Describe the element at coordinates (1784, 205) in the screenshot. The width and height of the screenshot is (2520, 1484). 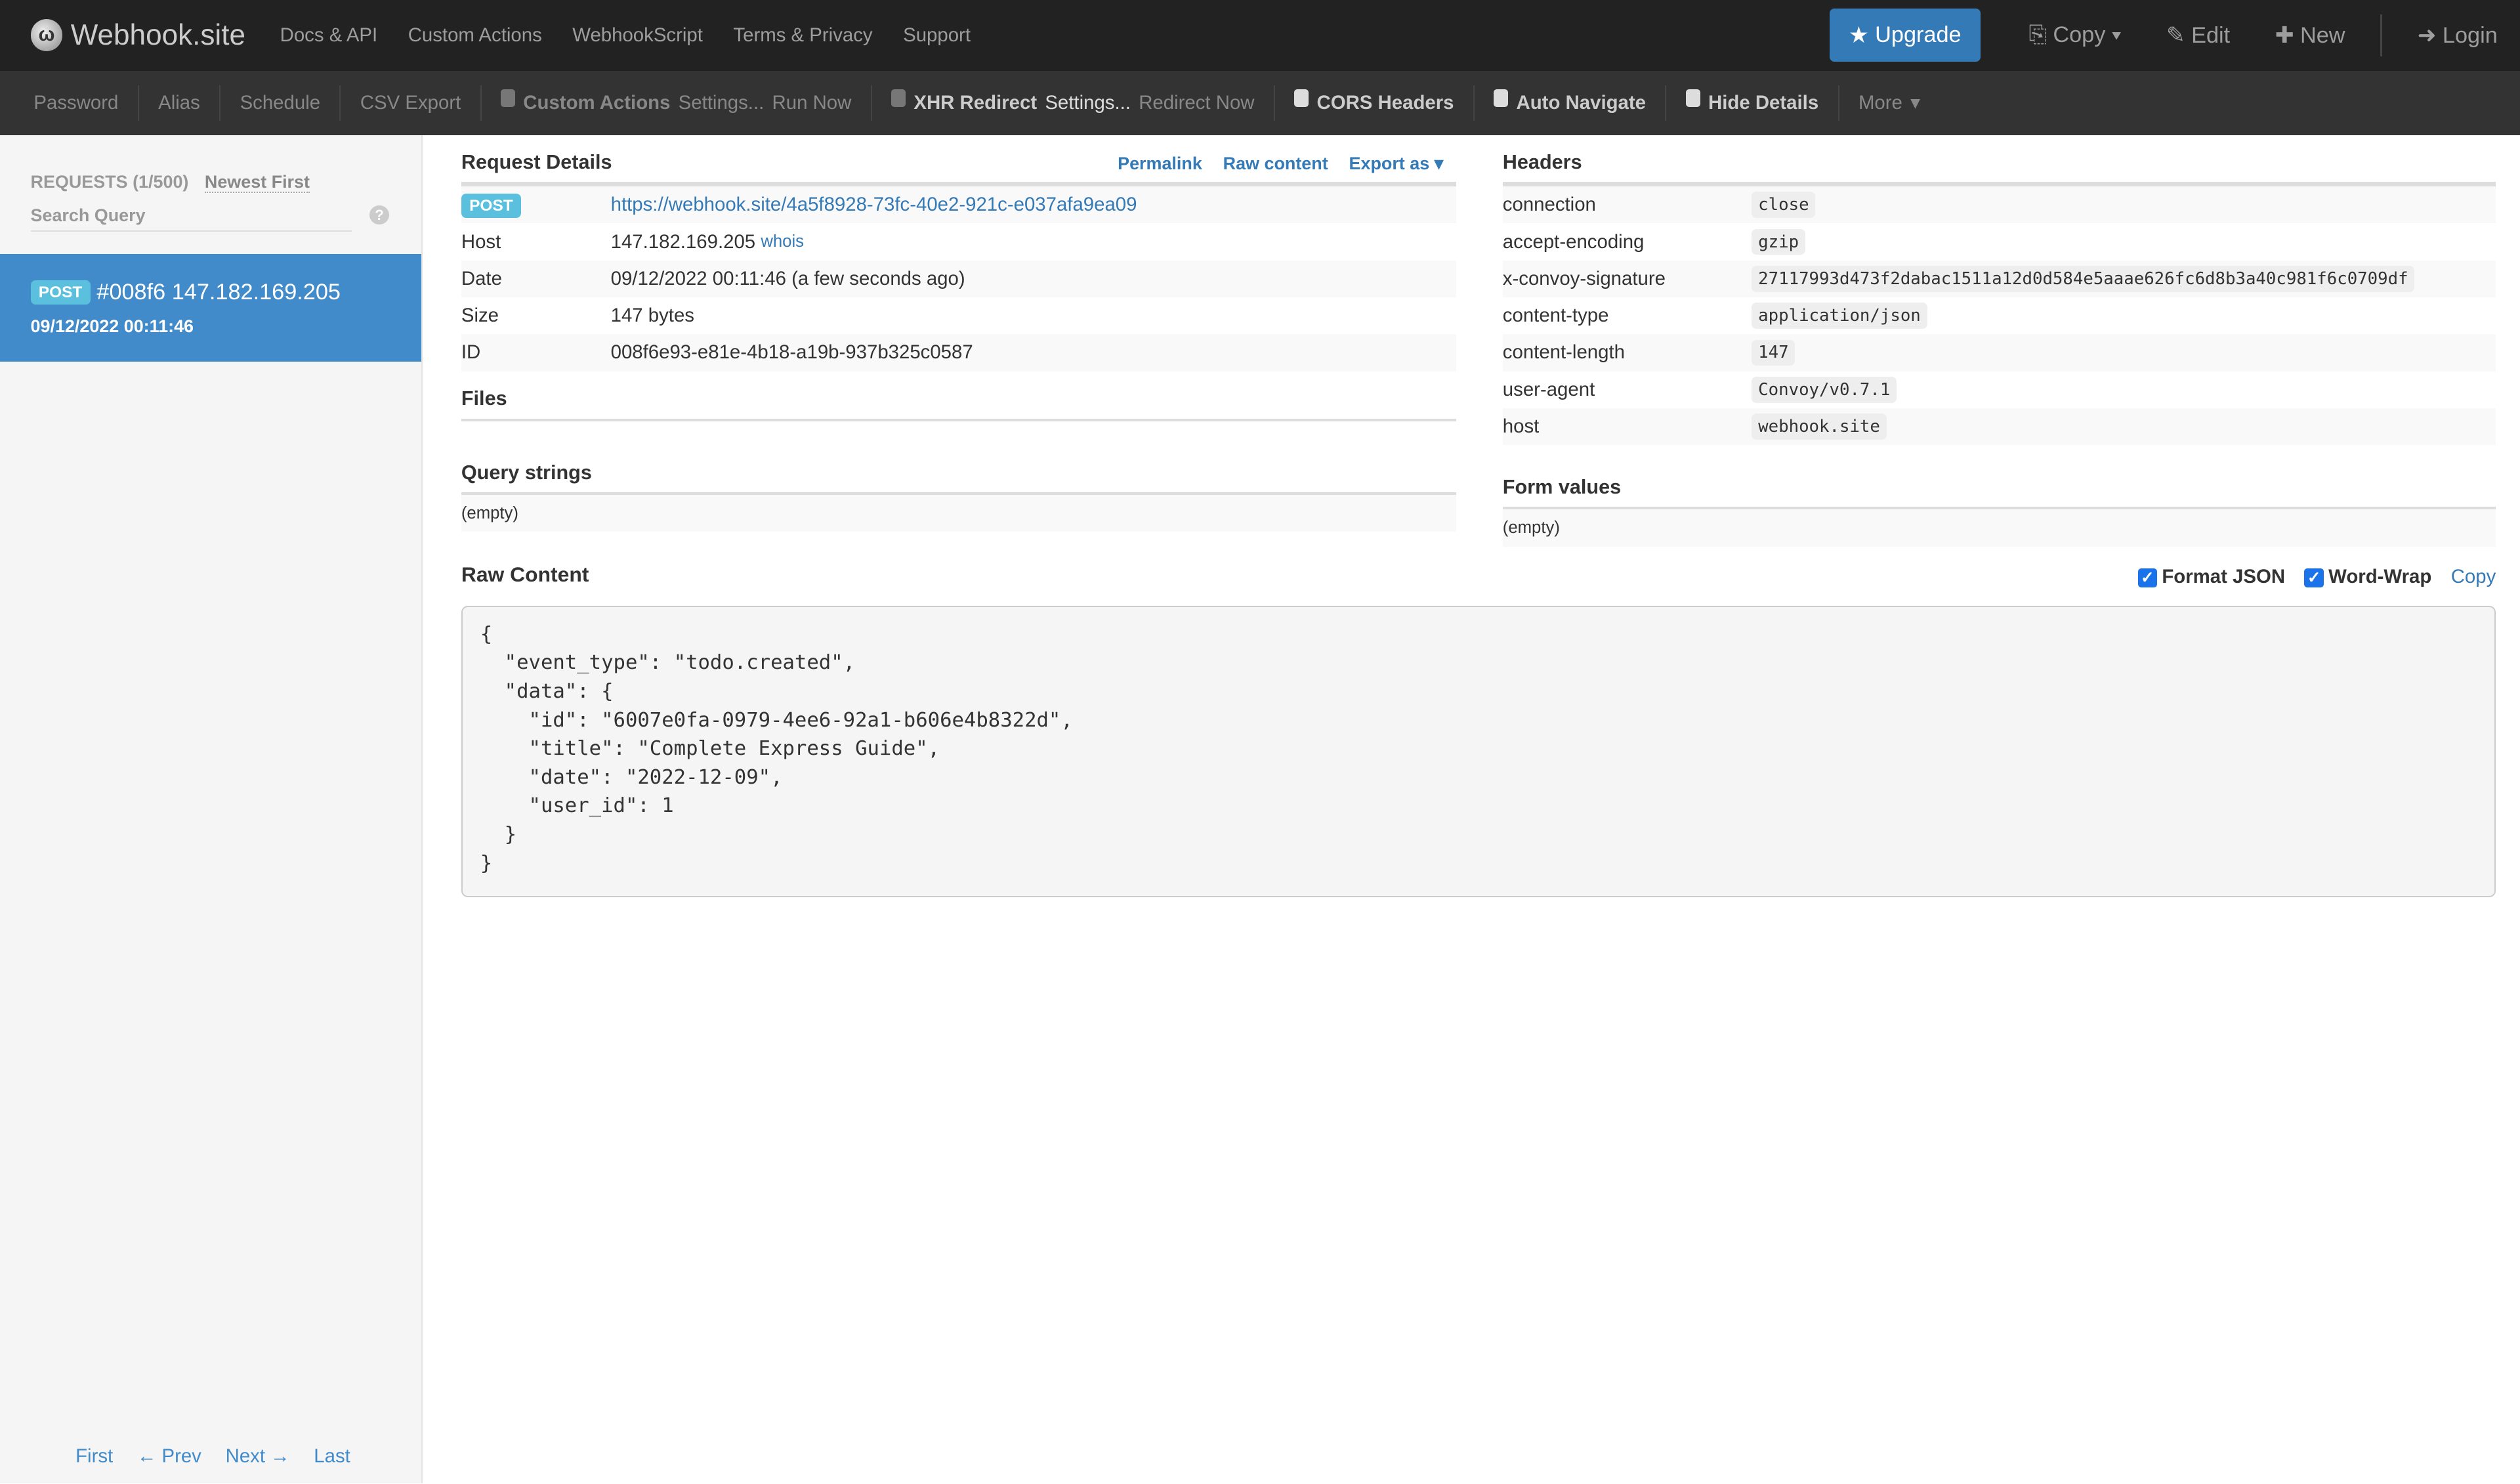
I see `header-value: close` at that location.